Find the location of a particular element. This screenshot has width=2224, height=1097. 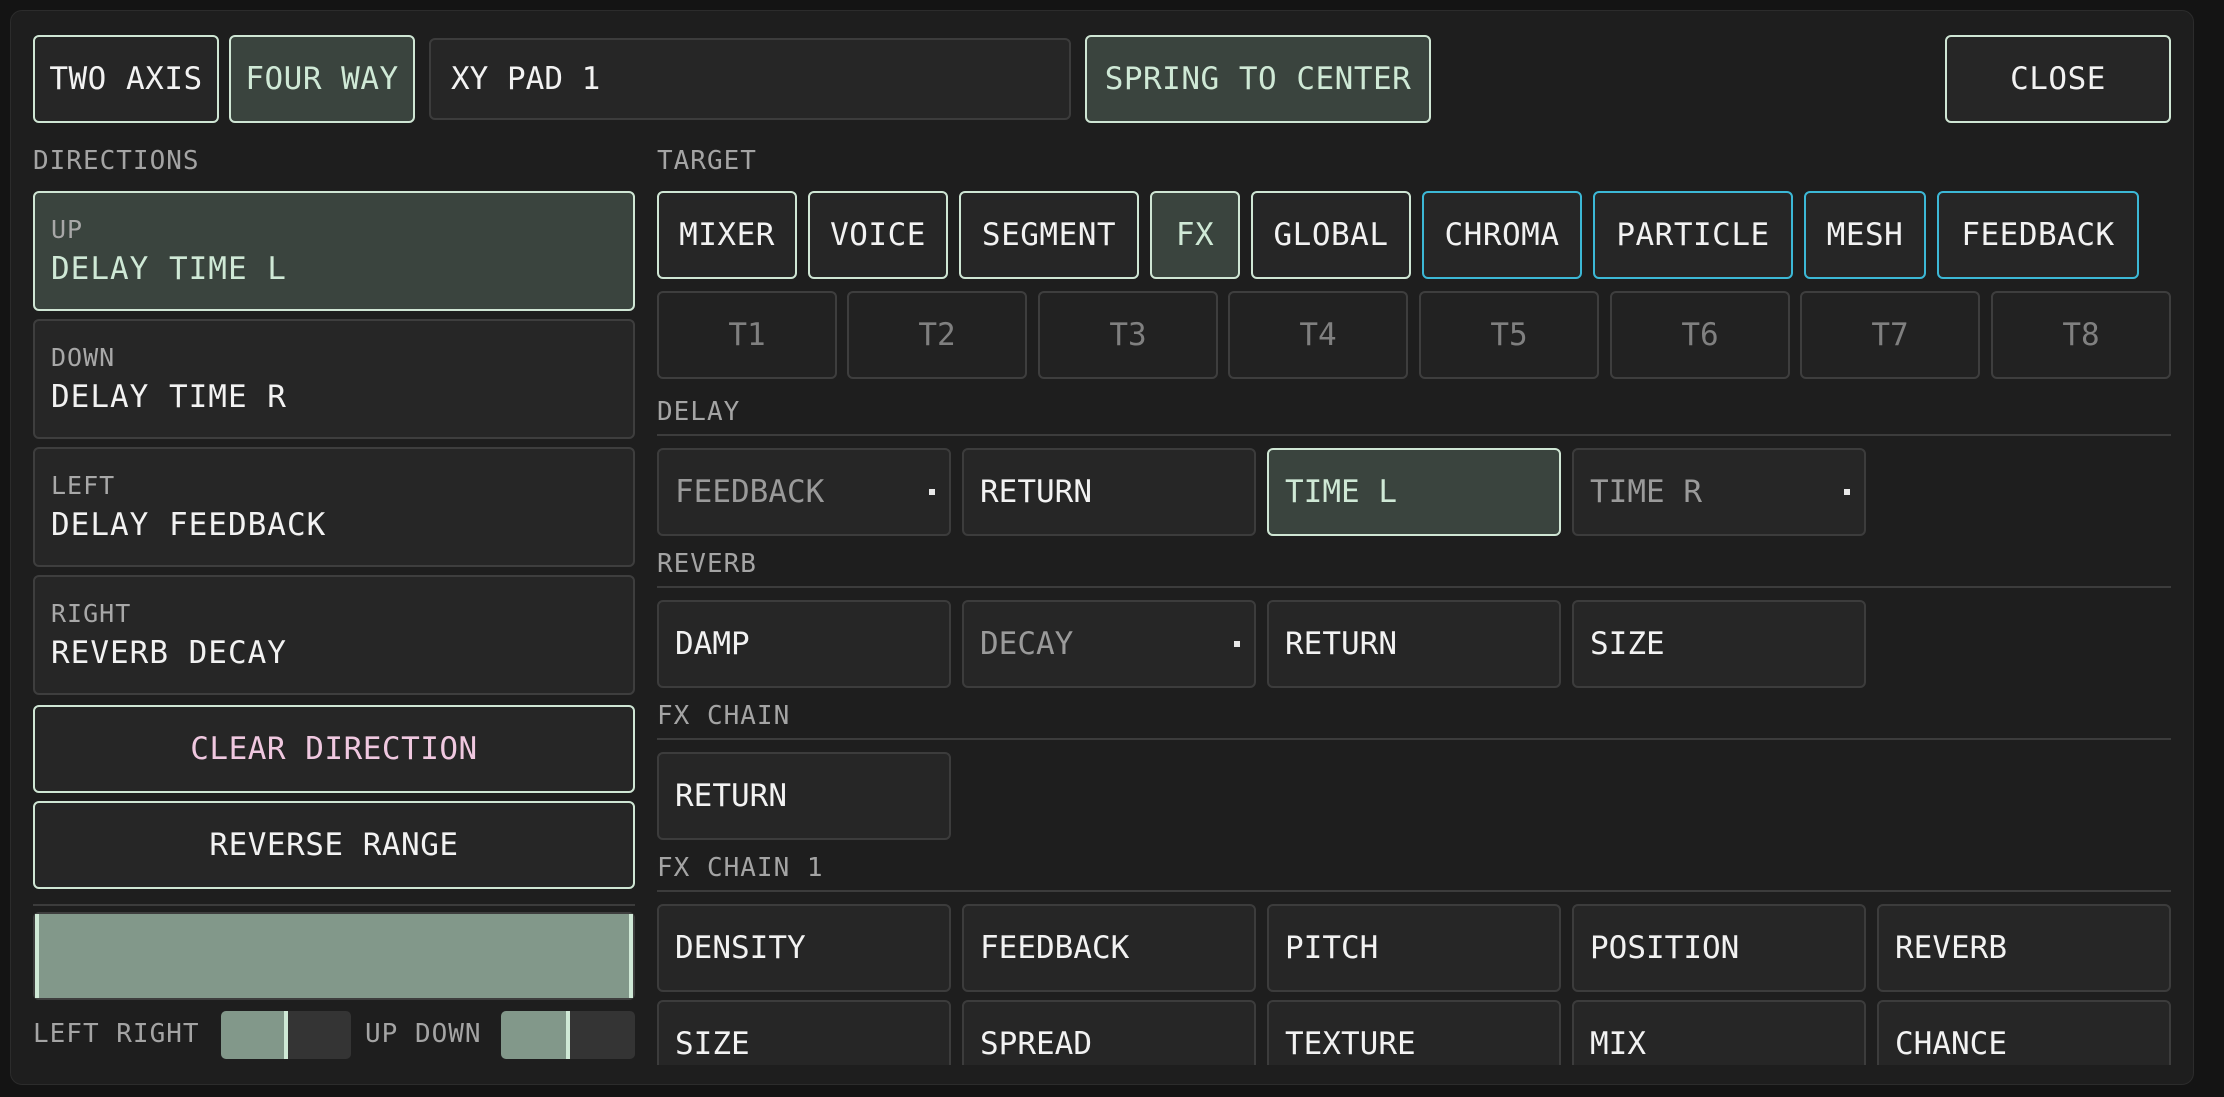

param-label: DAMP is located at coordinates (712, 644).